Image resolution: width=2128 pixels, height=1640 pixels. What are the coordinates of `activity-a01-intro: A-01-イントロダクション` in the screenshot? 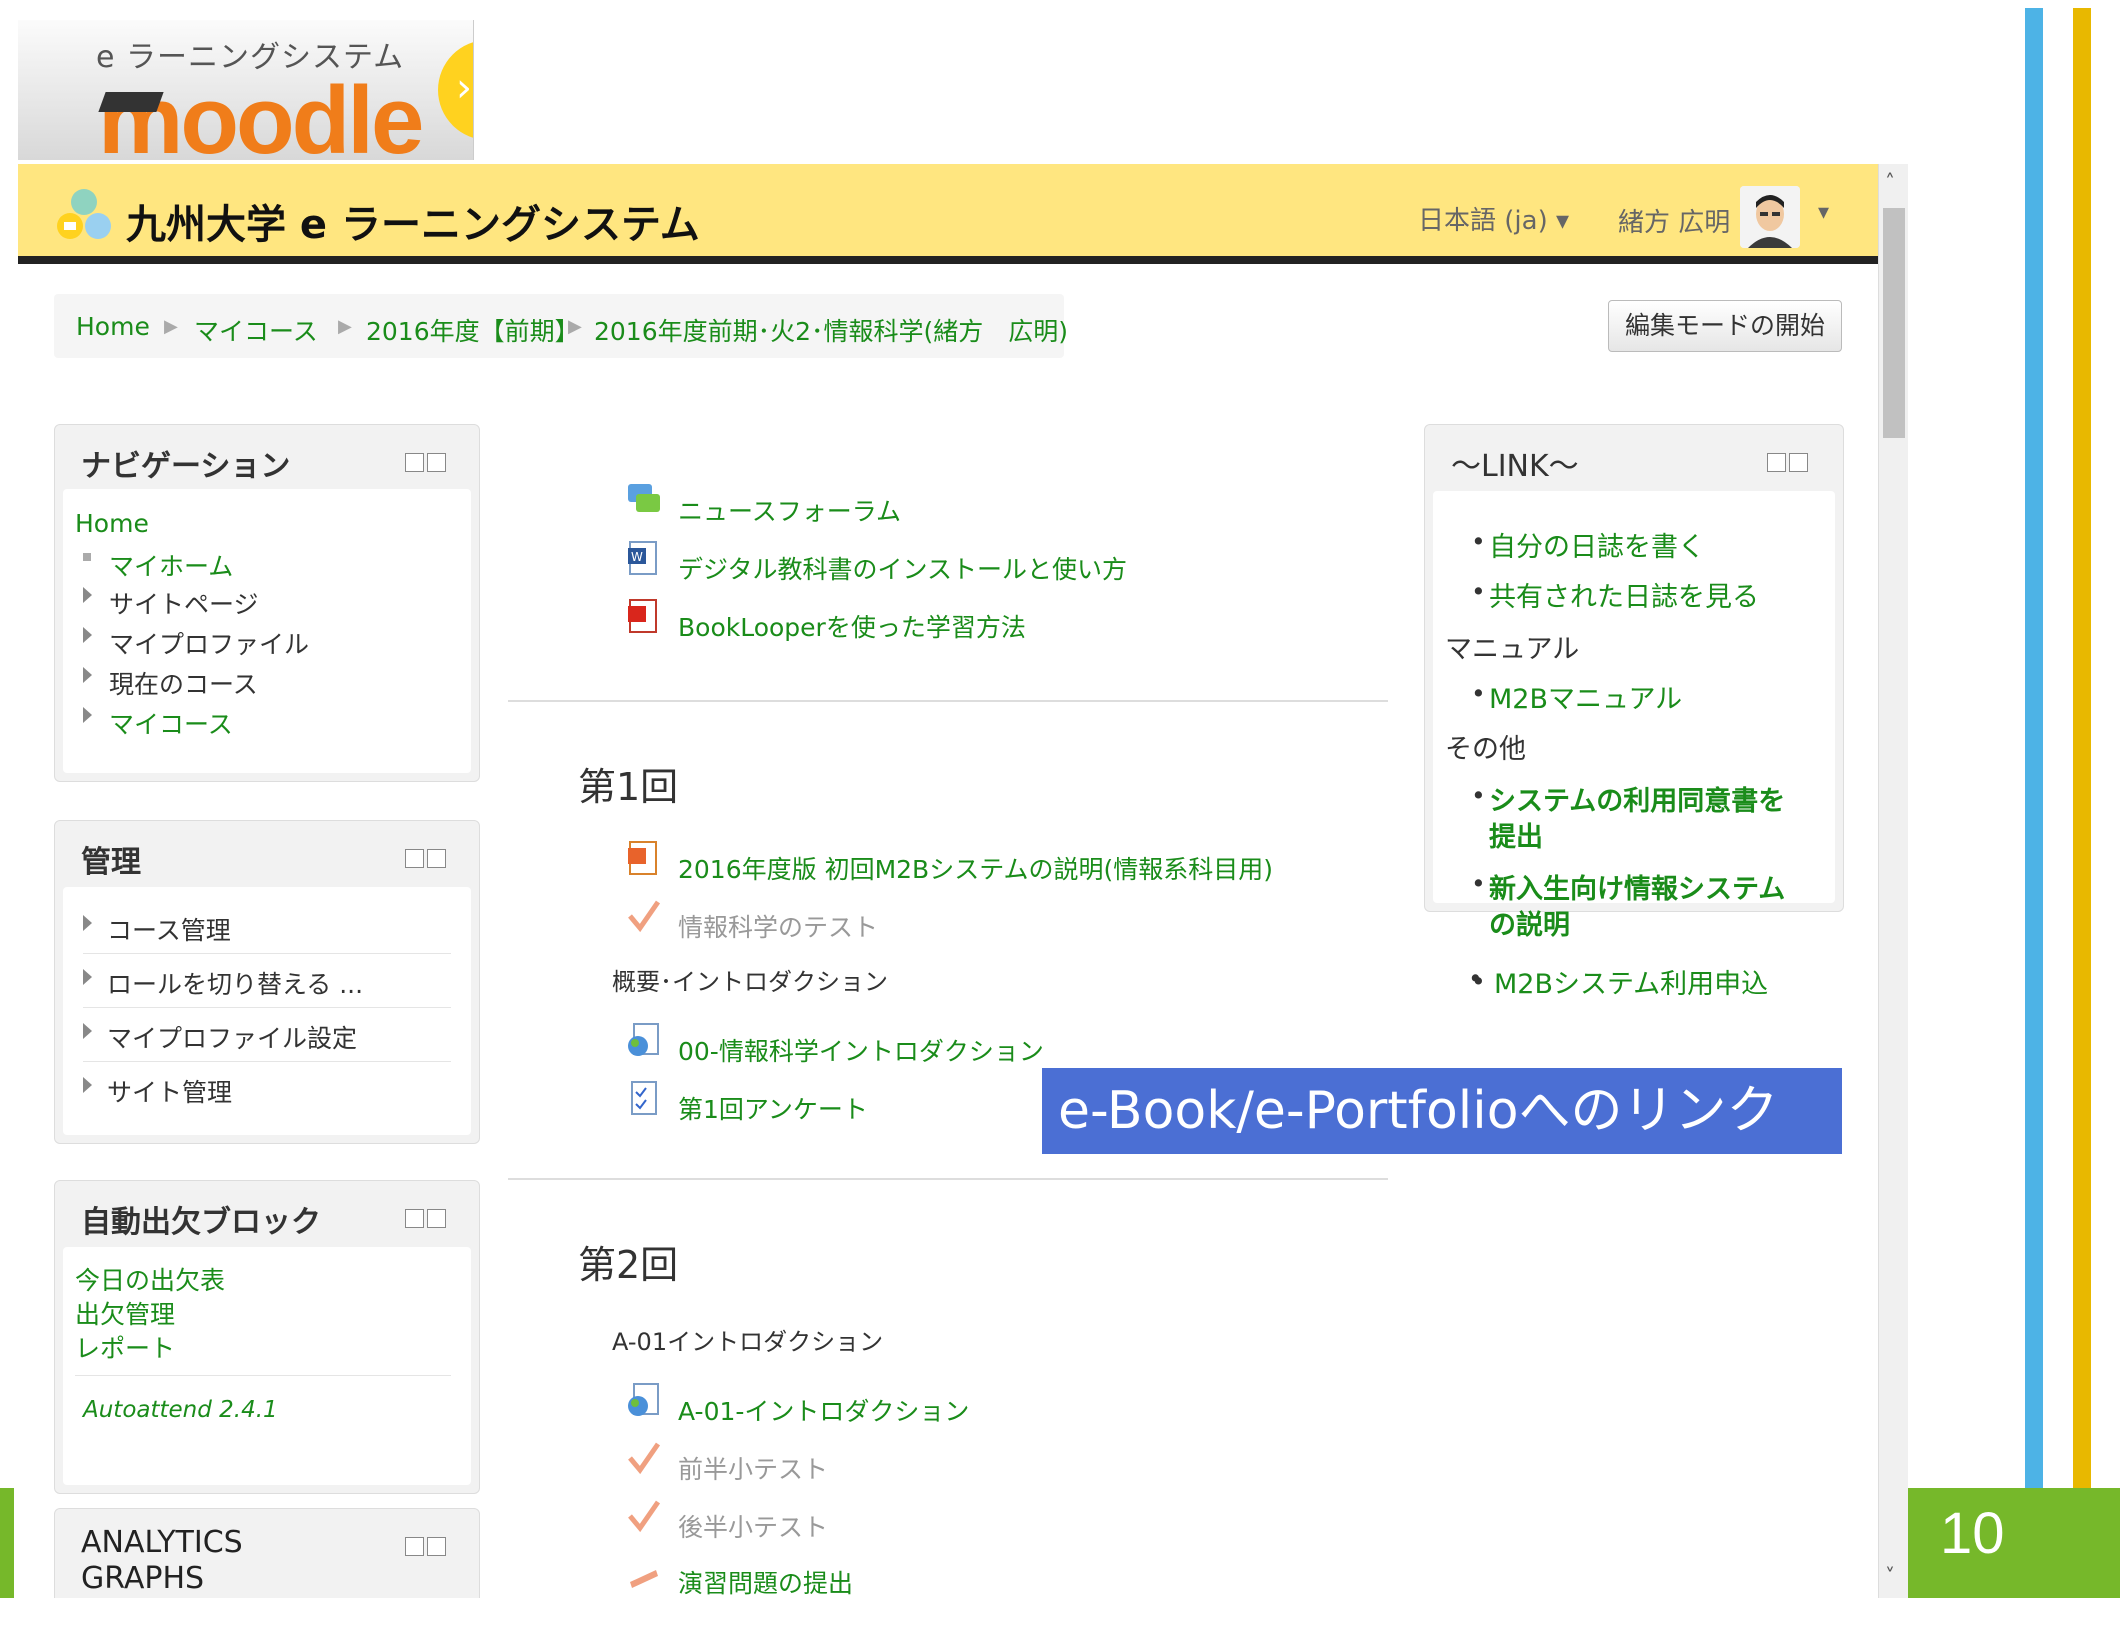 It's located at (823, 1410).